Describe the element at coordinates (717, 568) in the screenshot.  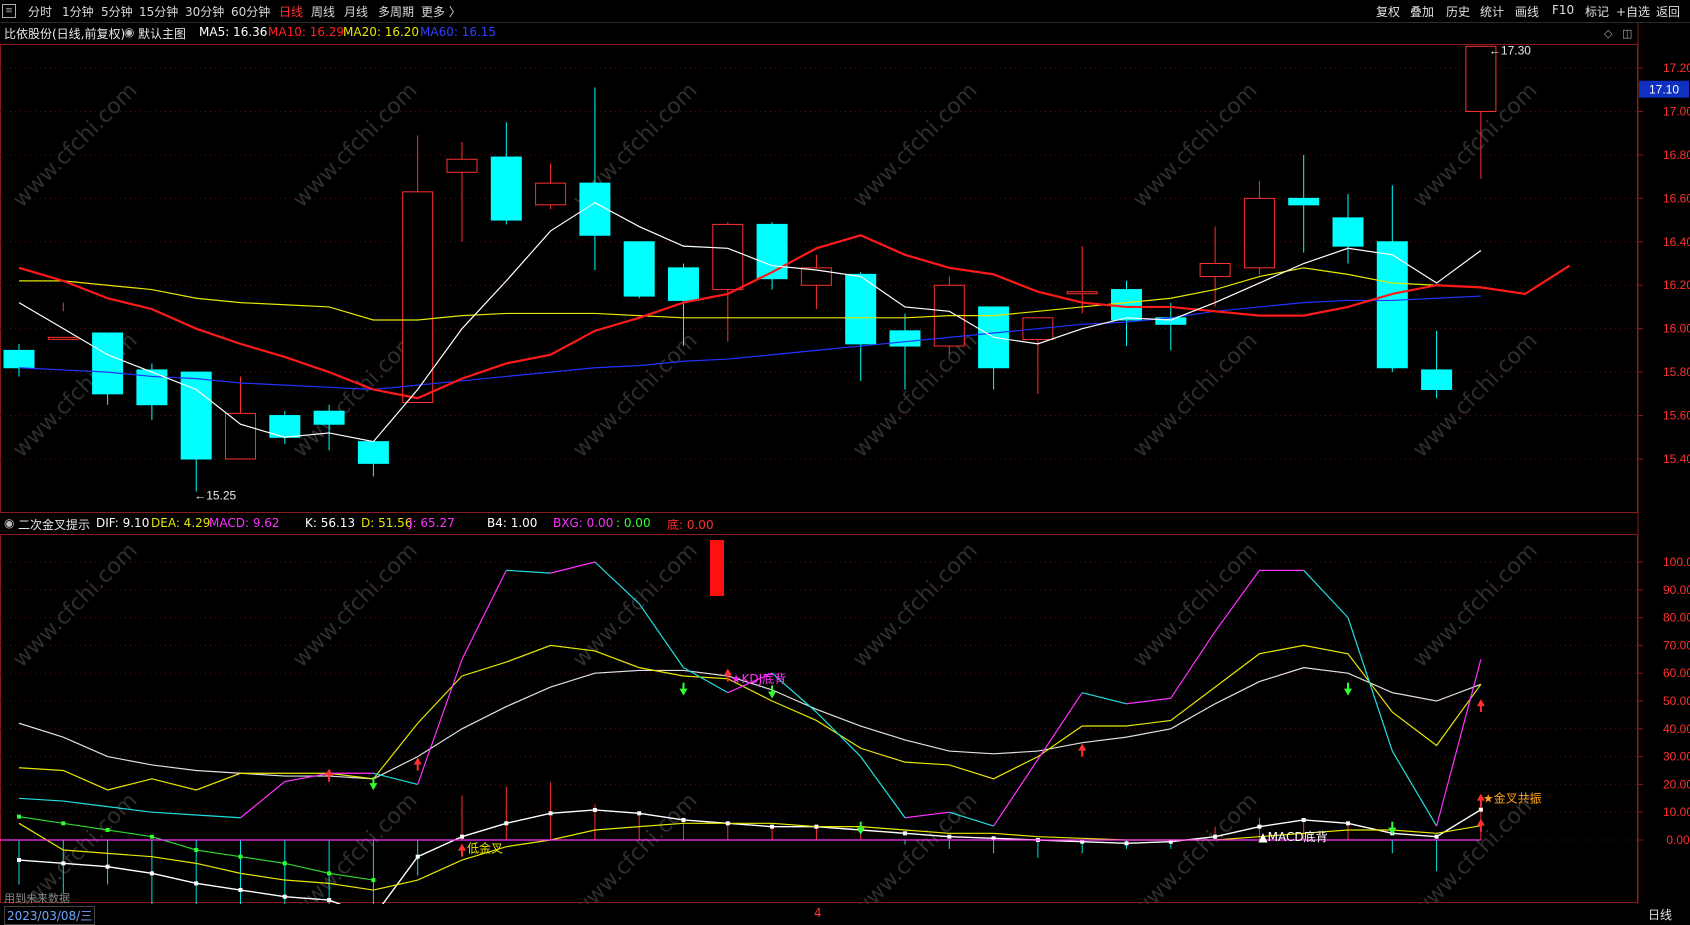
I see `signal-bar` at that location.